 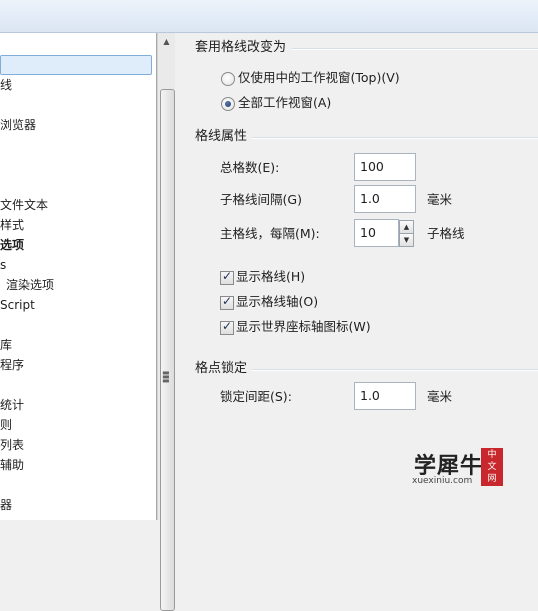 What do you see at coordinates (6, 85) in the screenshot?
I see `tree-item: 线` at bounding box center [6, 85].